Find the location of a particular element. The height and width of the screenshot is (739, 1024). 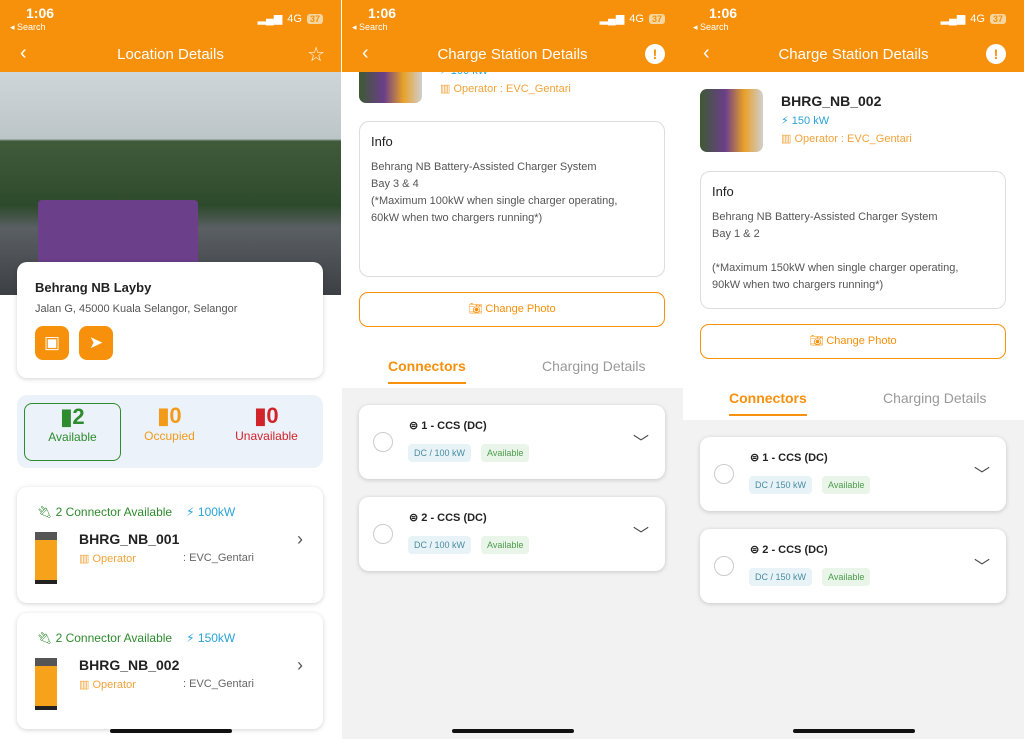

connector-card: ⊜ 2 - CCS (DC) DC / 100 kW Available ﹀ is located at coordinates (512, 534).